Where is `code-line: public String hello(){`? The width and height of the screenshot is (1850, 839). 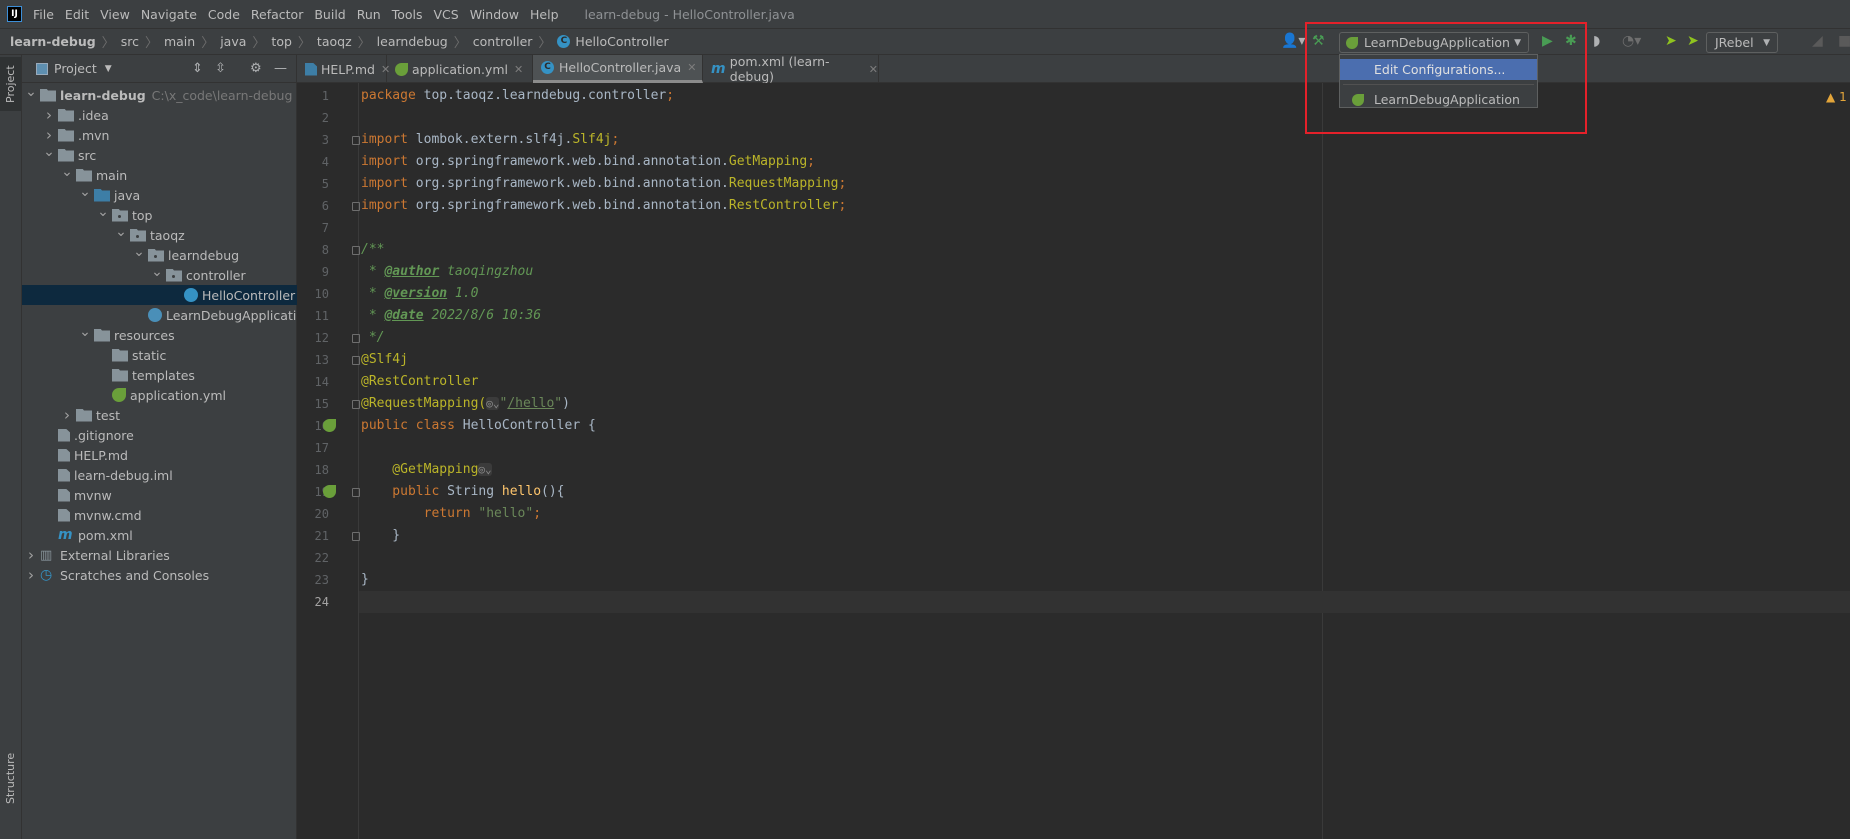 code-line: public String hello(){ is located at coordinates (462, 492).